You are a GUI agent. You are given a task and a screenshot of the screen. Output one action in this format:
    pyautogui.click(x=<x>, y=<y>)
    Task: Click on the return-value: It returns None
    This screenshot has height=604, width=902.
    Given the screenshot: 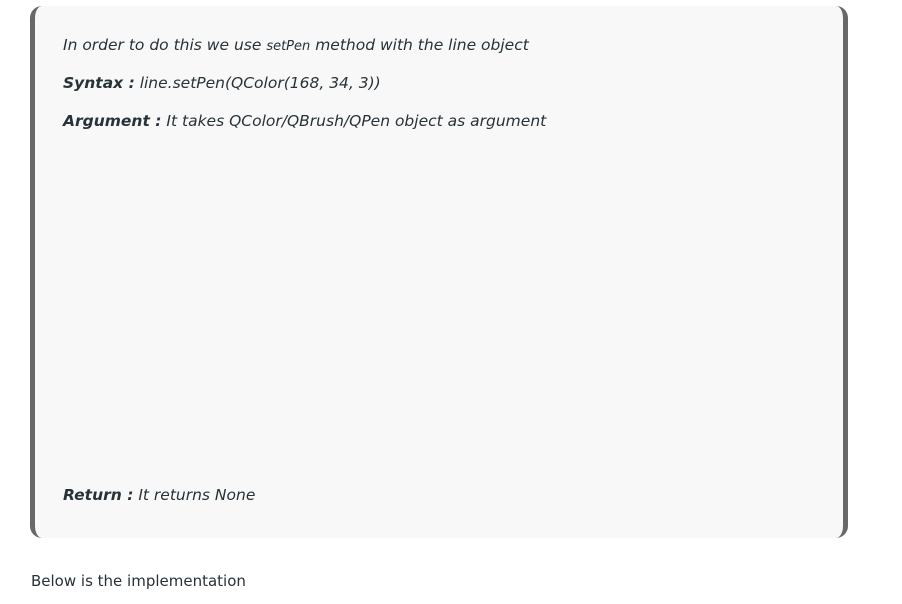 What is the action you would take?
    pyautogui.click(x=194, y=495)
    